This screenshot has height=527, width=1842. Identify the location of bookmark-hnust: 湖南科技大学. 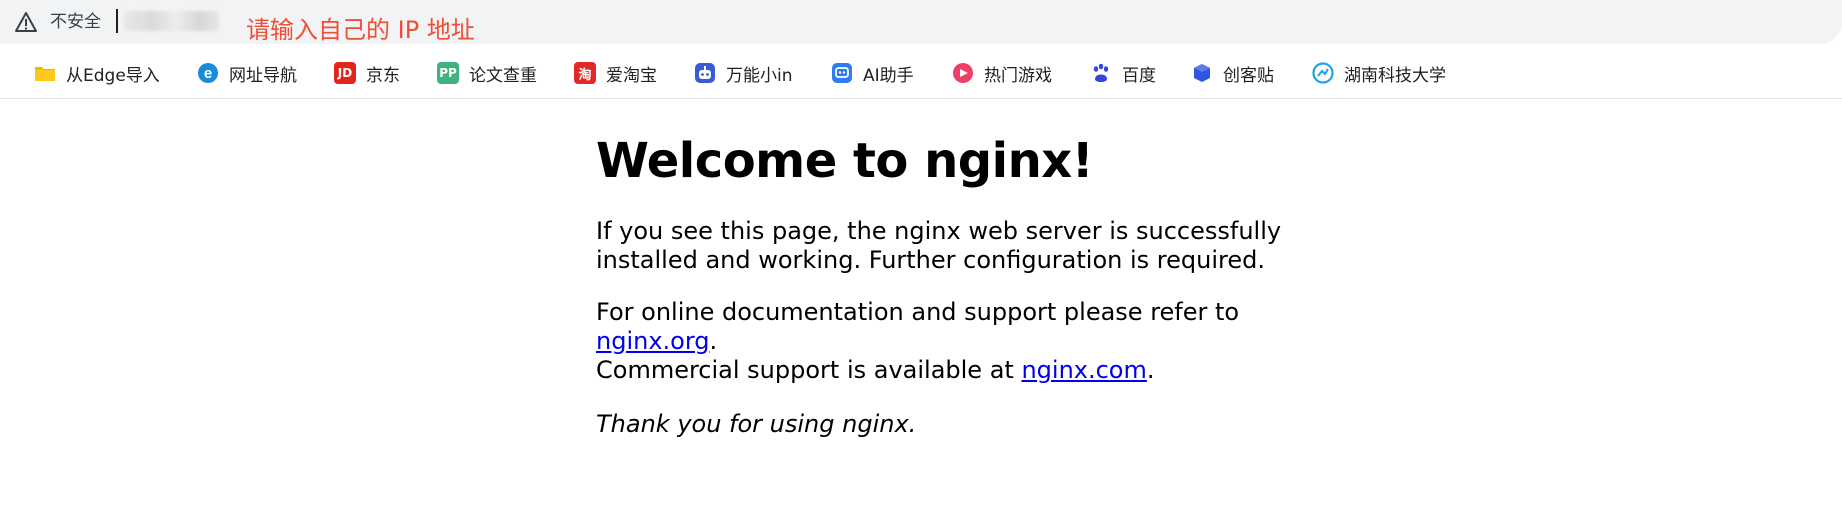
(1379, 73).